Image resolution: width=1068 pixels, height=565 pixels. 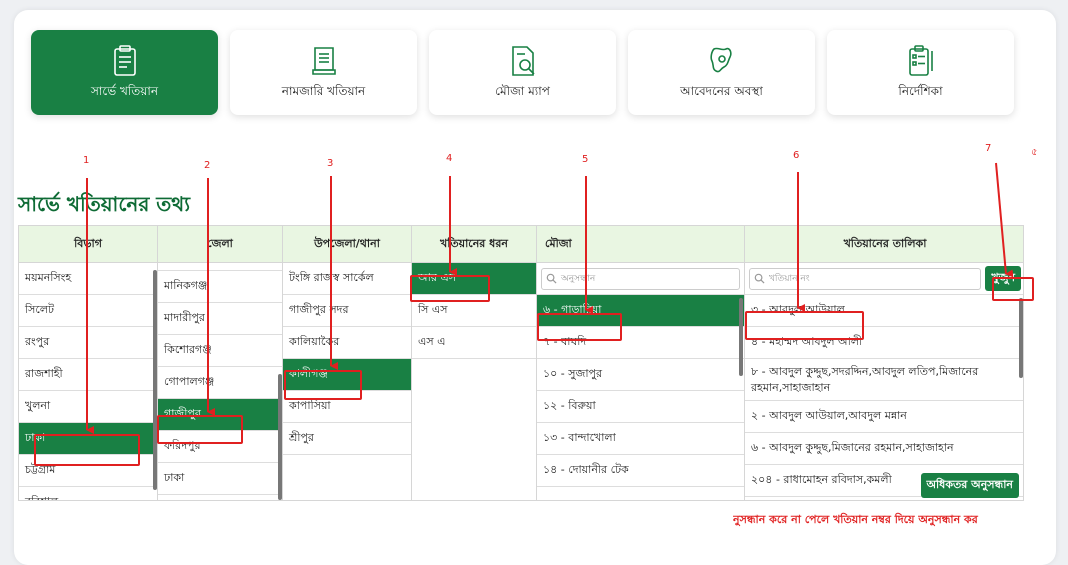 What do you see at coordinates (640, 244) in the screenshot?
I see `mouza-header: মৌজা` at bounding box center [640, 244].